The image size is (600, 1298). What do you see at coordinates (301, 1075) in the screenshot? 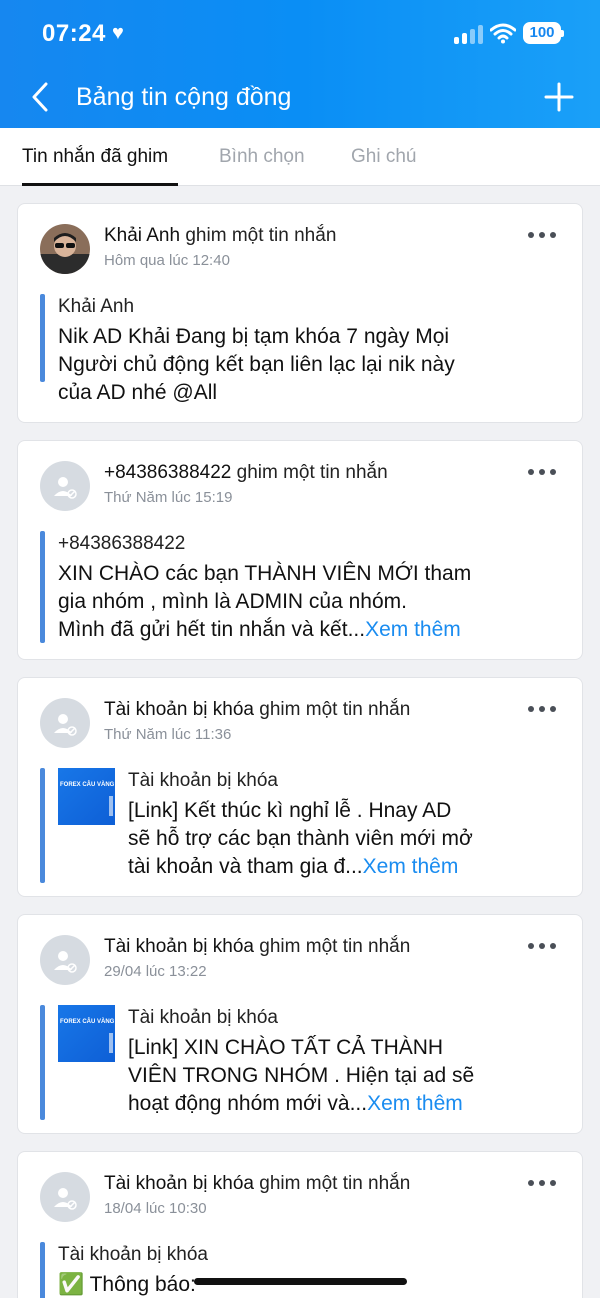
I see `message-line: VIÊN TRONG NHÓM . Hiện tại ad sẽ` at bounding box center [301, 1075].